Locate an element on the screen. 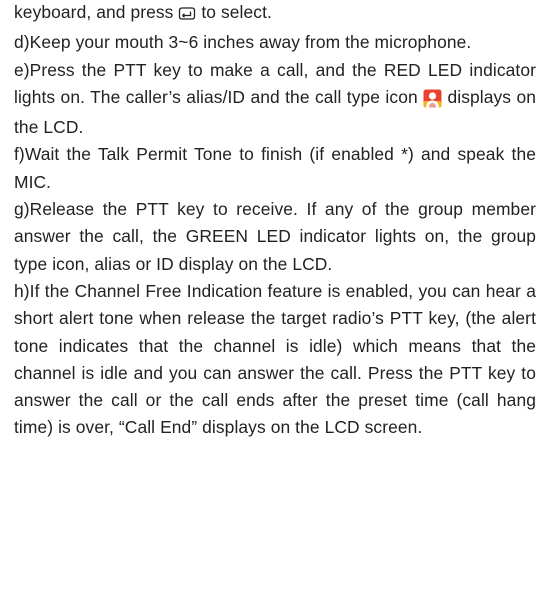  paragraph-c-text-before-icon: keyboard, and press is located at coordinates (96, 12).